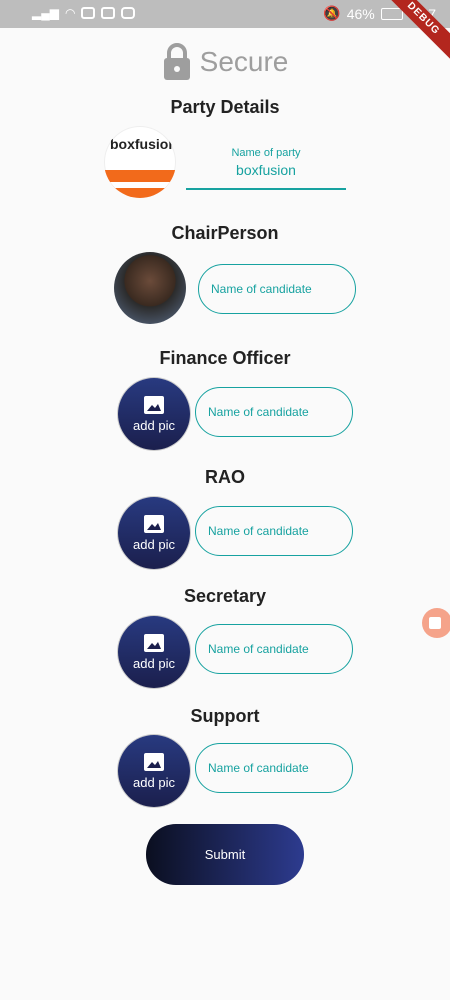 Image resolution: width=450 pixels, height=1000 pixels. Describe the element at coordinates (225, 14) in the screenshot. I see `status-bar: ▂▄▆ ◠ 🔕 46% 8:07` at that location.